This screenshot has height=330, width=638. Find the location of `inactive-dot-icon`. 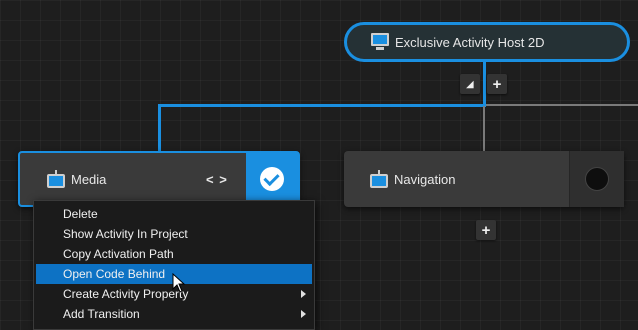

inactive-dot-icon is located at coordinates (597, 179).